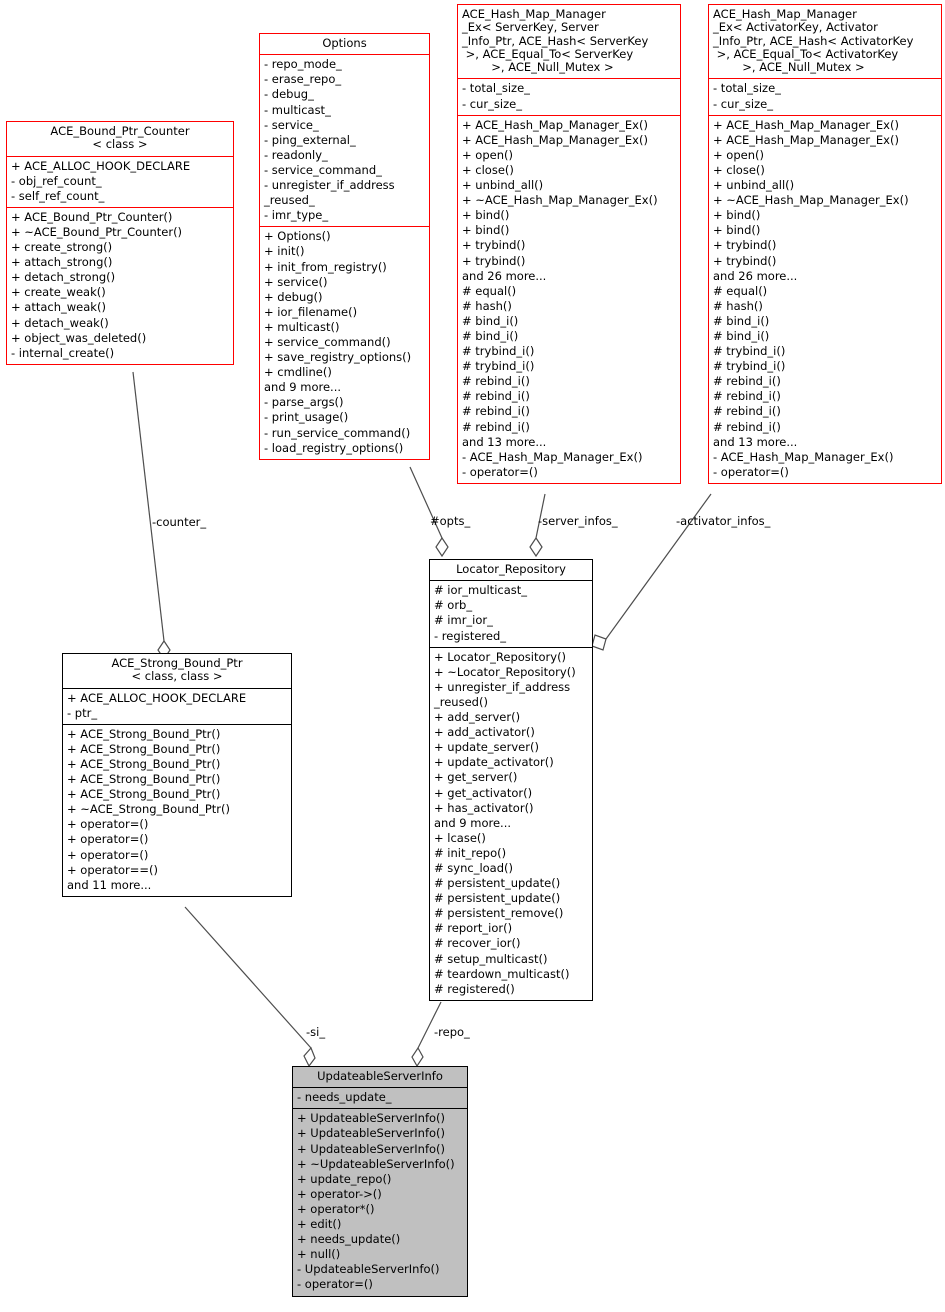  What do you see at coordinates (325, 266) in the screenshot?
I see `method-row: + init_from_registry()` at bounding box center [325, 266].